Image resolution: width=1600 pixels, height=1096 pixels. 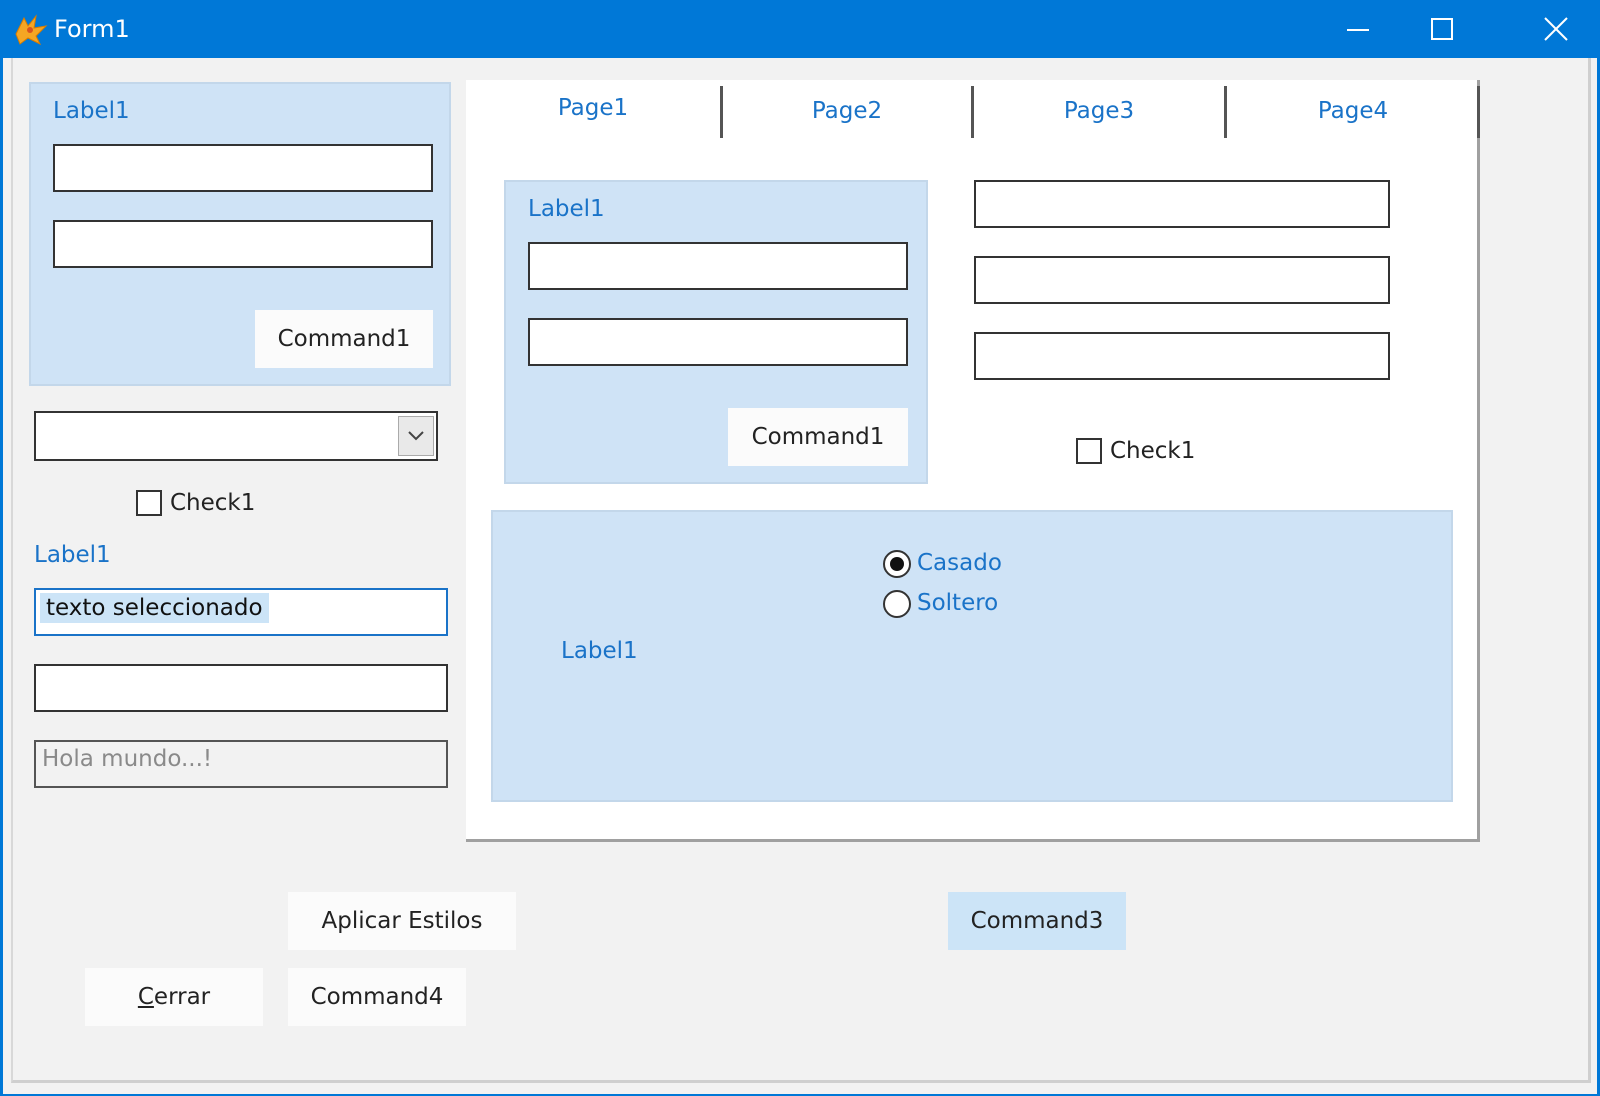 What do you see at coordinates (241, 764) in the screenshot?
I see `disabled-textbox: Hola mundo...!` at bounding box center [241, 764].